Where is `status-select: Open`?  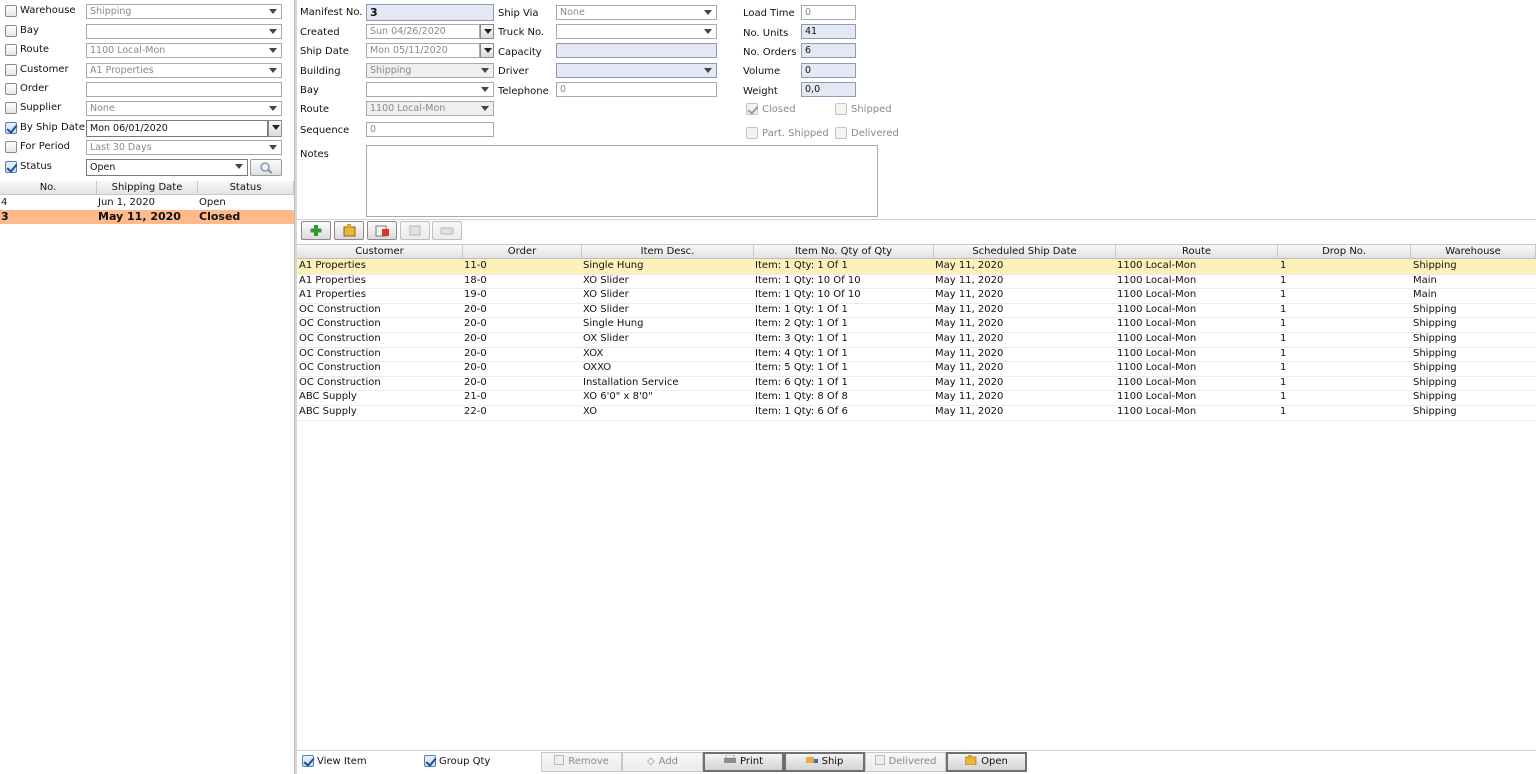 status-select: Open is located at coordinates (167, 167).